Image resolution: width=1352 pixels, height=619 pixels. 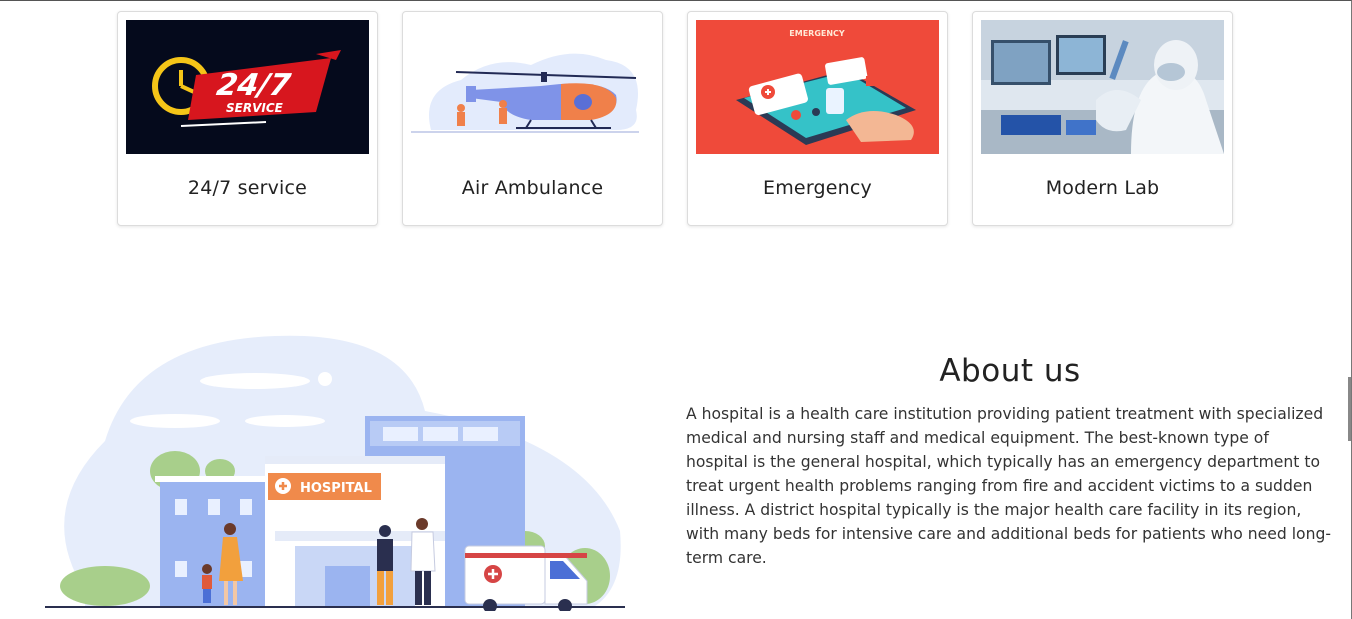 I want to click on 24-7-service-icon: 24/7 SERVICE, so click(x=247, y=87).